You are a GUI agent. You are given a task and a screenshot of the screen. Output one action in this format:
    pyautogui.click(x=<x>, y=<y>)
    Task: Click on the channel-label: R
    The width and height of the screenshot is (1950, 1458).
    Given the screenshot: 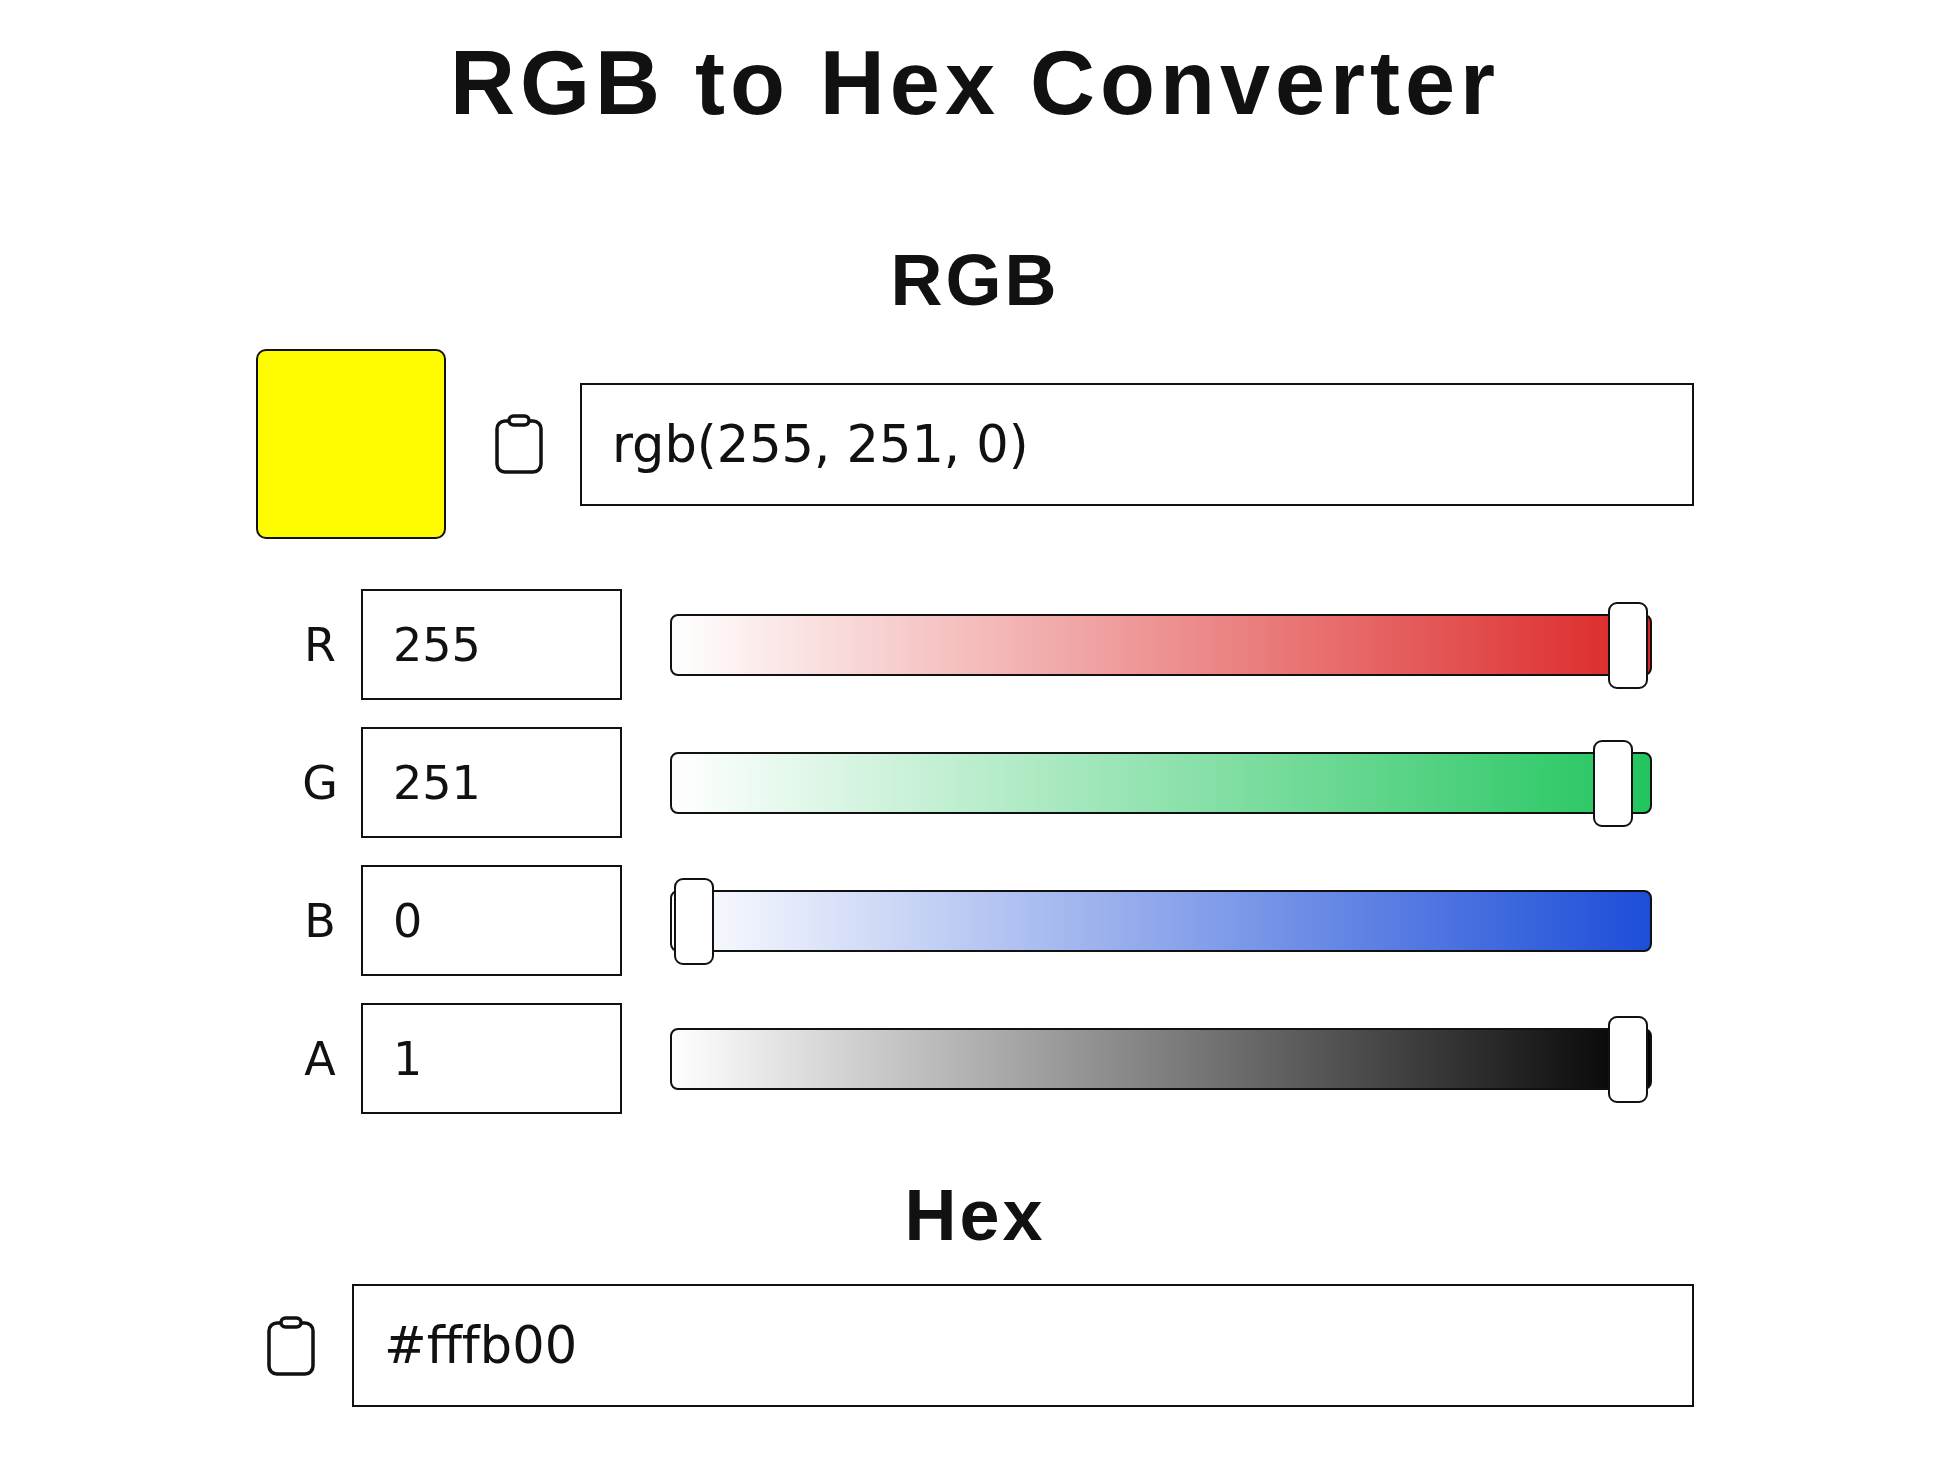 What is the action you would take?
    pyautogui.click(x=320, y=644)
    